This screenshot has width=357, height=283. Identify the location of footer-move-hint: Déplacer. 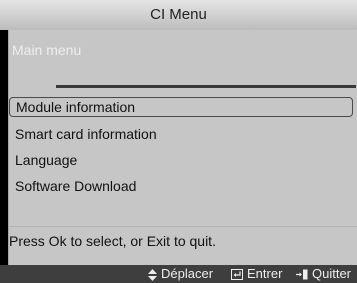
(180, 274).